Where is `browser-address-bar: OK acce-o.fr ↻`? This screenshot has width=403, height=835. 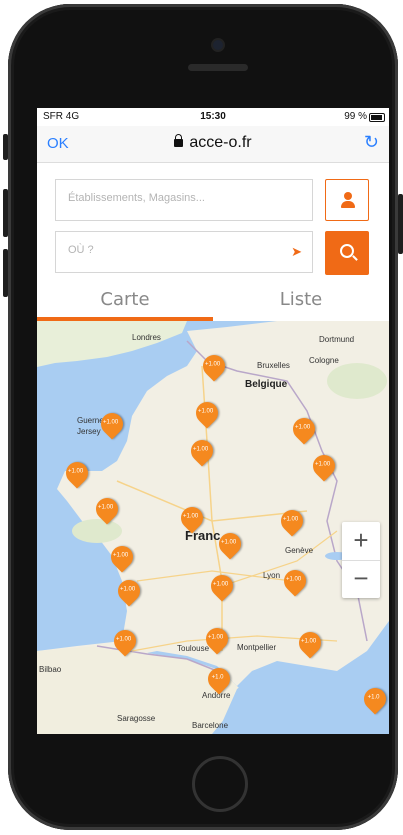
browser-address-bar: OK acce-o.fr ↻ is located at coordinates (213, 144).